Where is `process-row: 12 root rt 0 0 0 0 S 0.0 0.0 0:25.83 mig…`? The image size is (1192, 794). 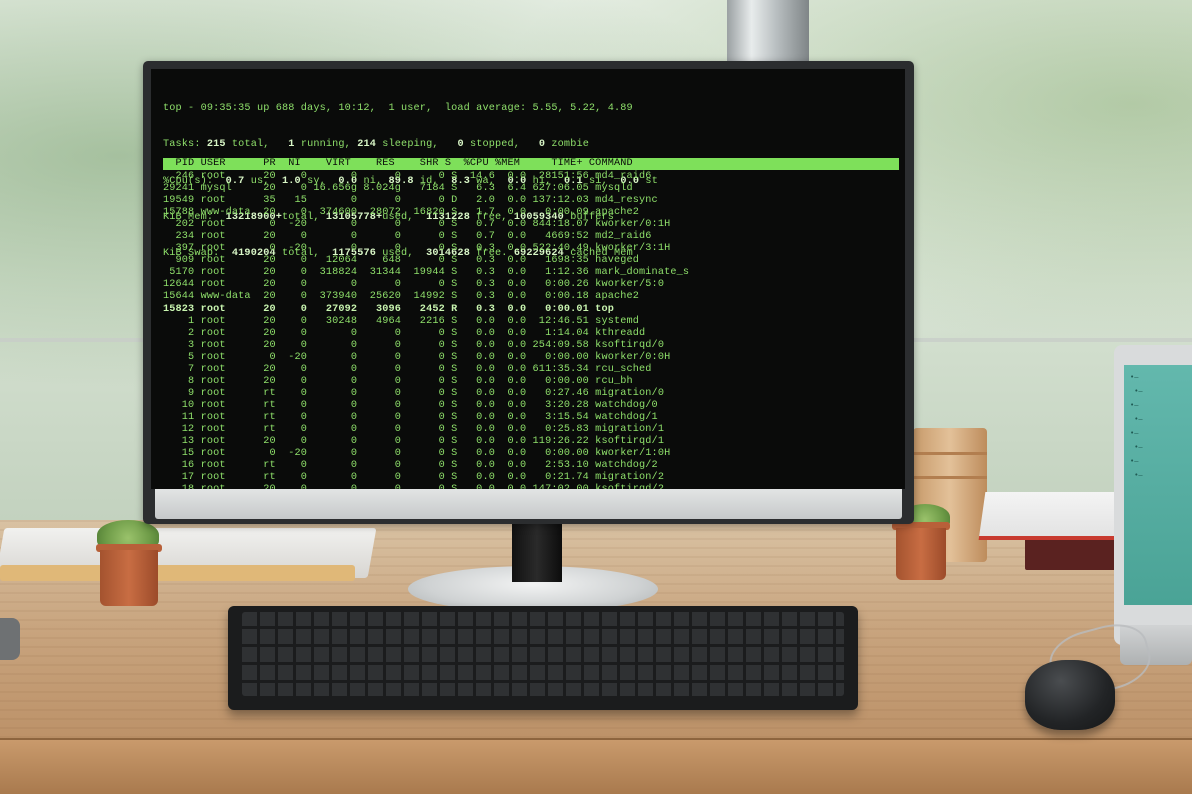
process-row: 12 root rt 0 0 0 0 S 0.0 0.0 0:25.83 mig… is located at coordinates (414, 429).